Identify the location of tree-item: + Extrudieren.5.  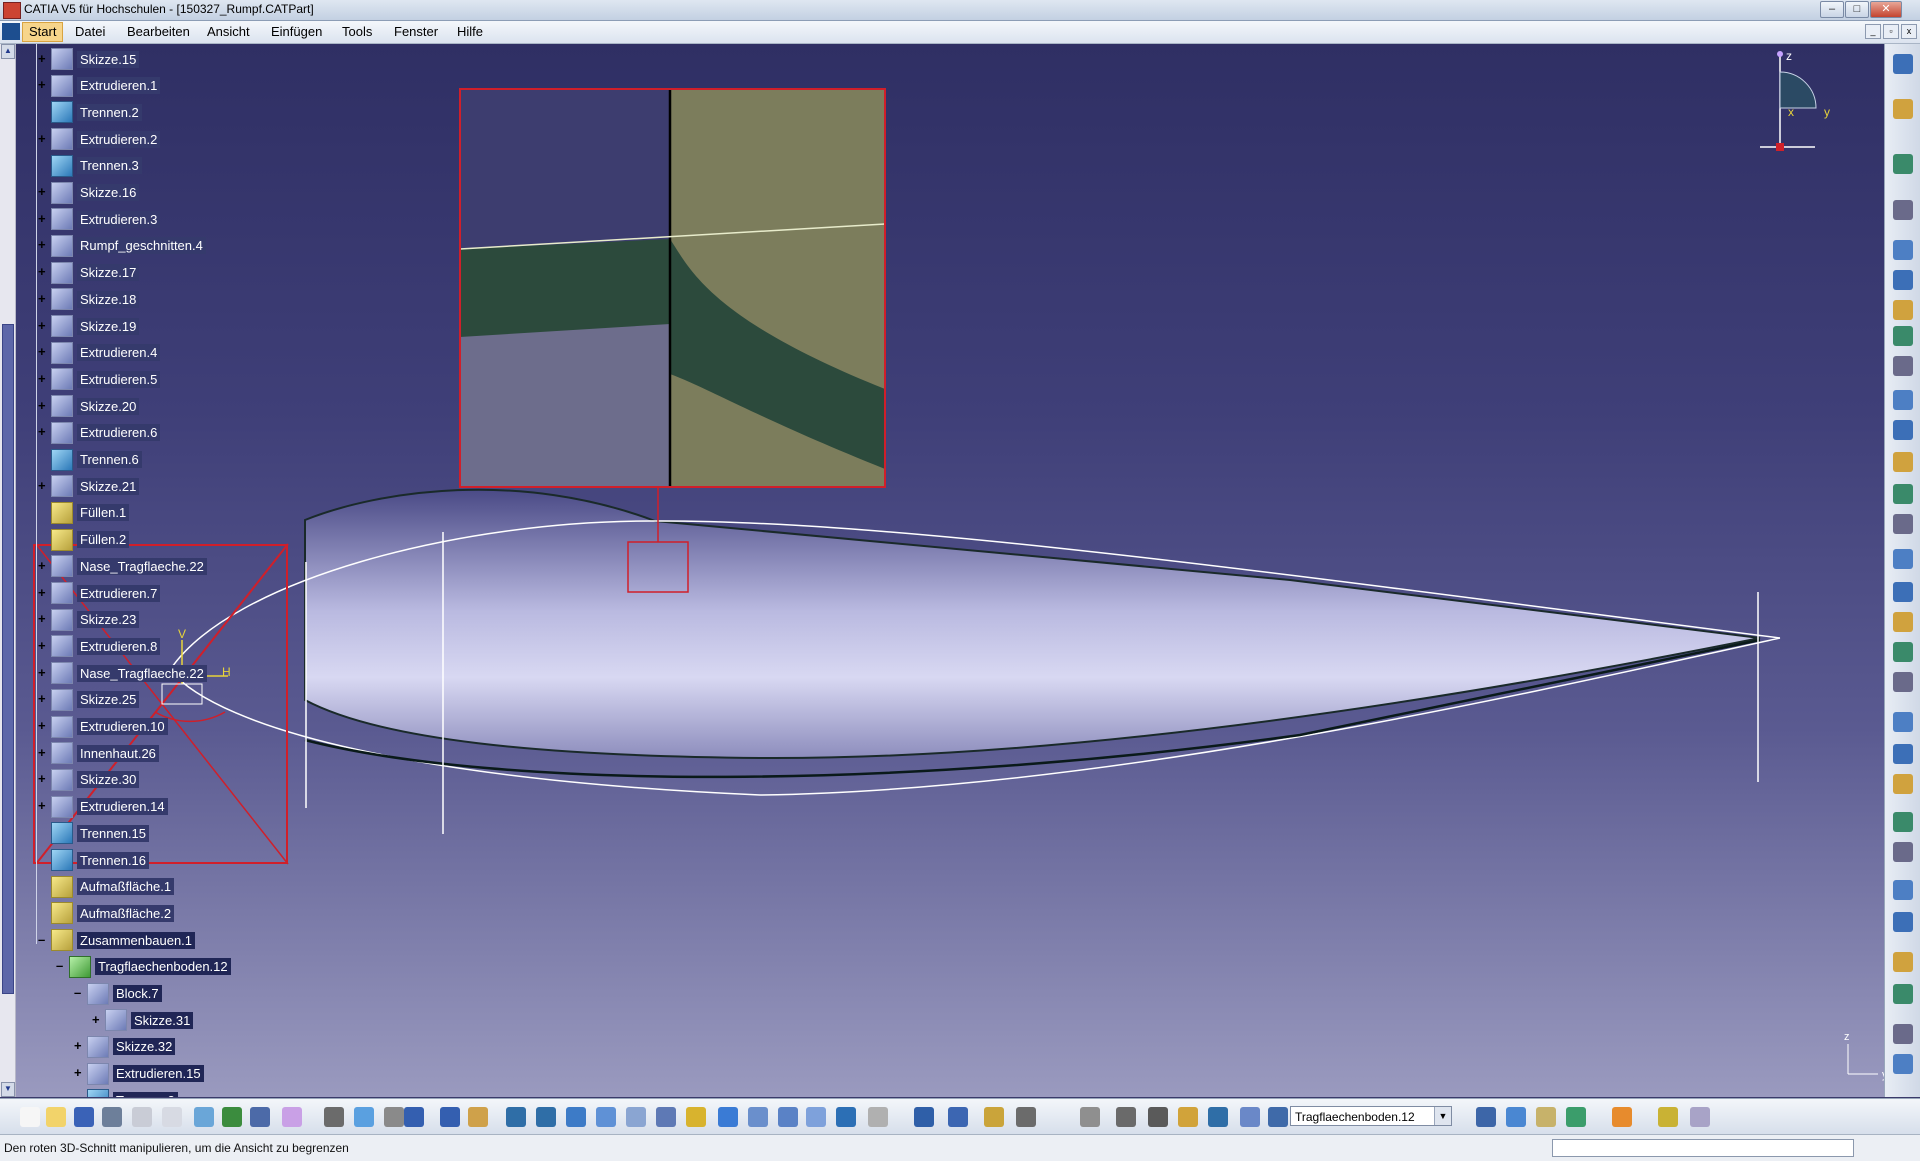
(99, 379).